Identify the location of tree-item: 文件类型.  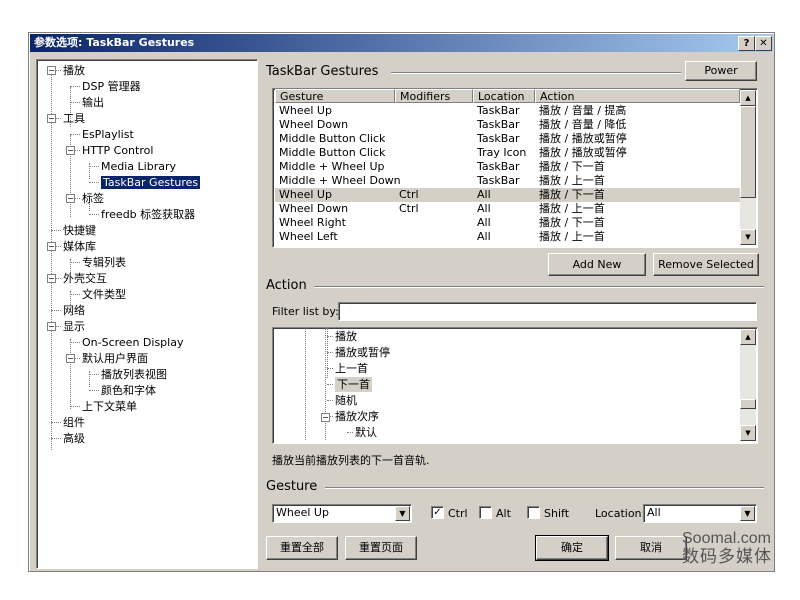
(104, 294).